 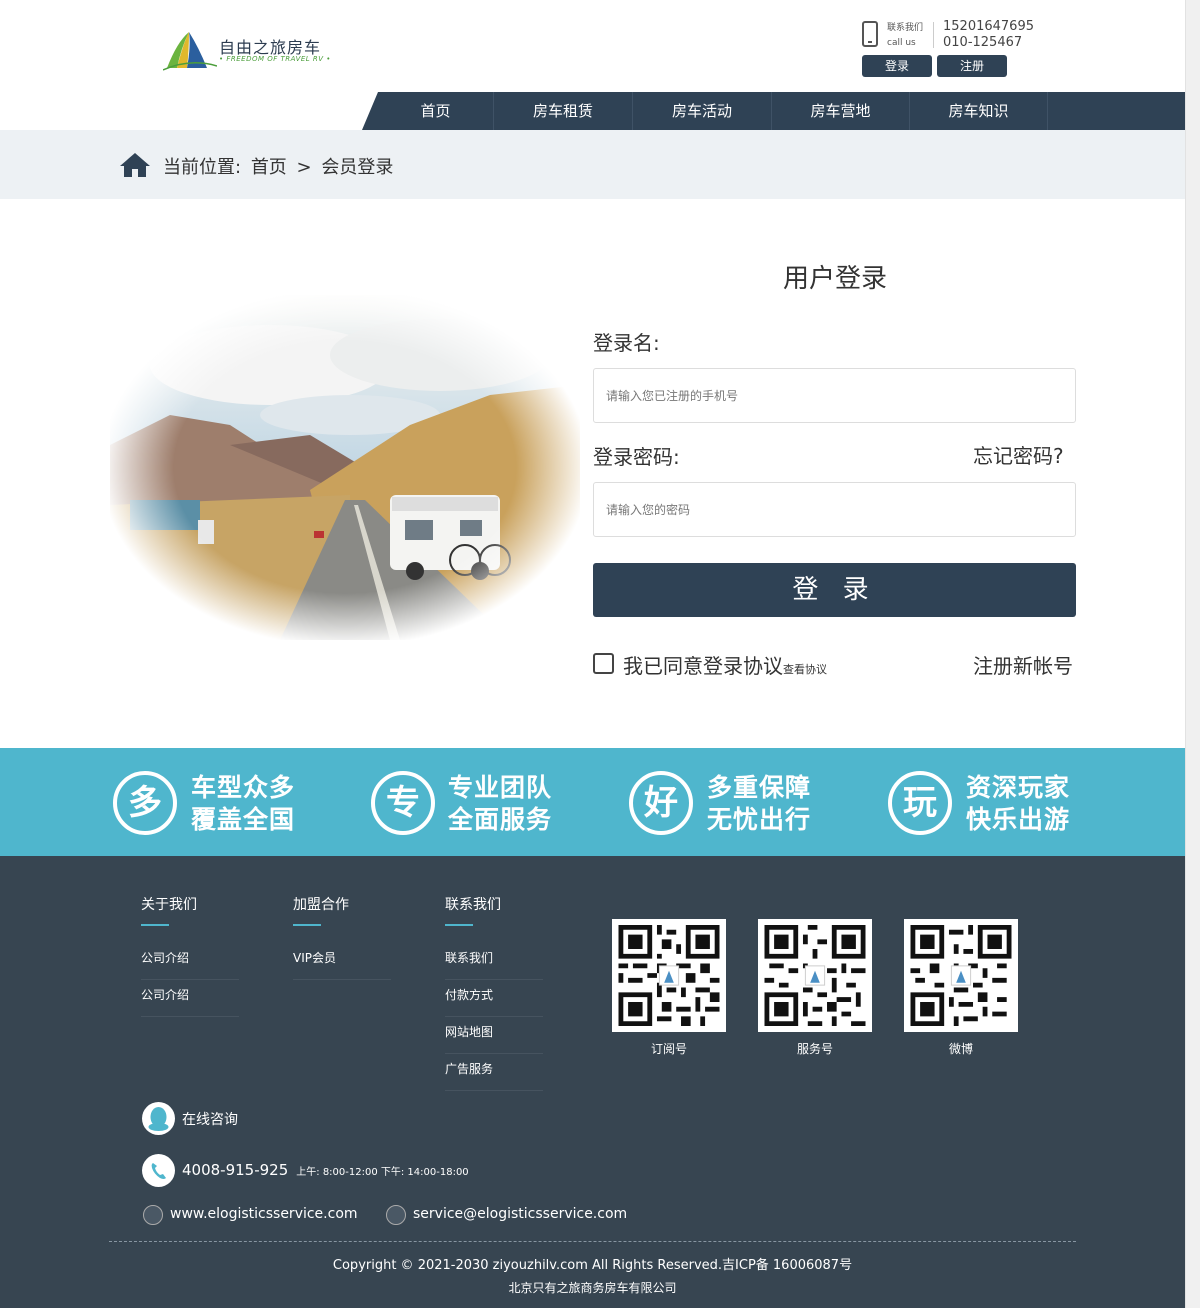 I want to click on feature-line-2: 快乐出游, so click(x=1018, y=819).